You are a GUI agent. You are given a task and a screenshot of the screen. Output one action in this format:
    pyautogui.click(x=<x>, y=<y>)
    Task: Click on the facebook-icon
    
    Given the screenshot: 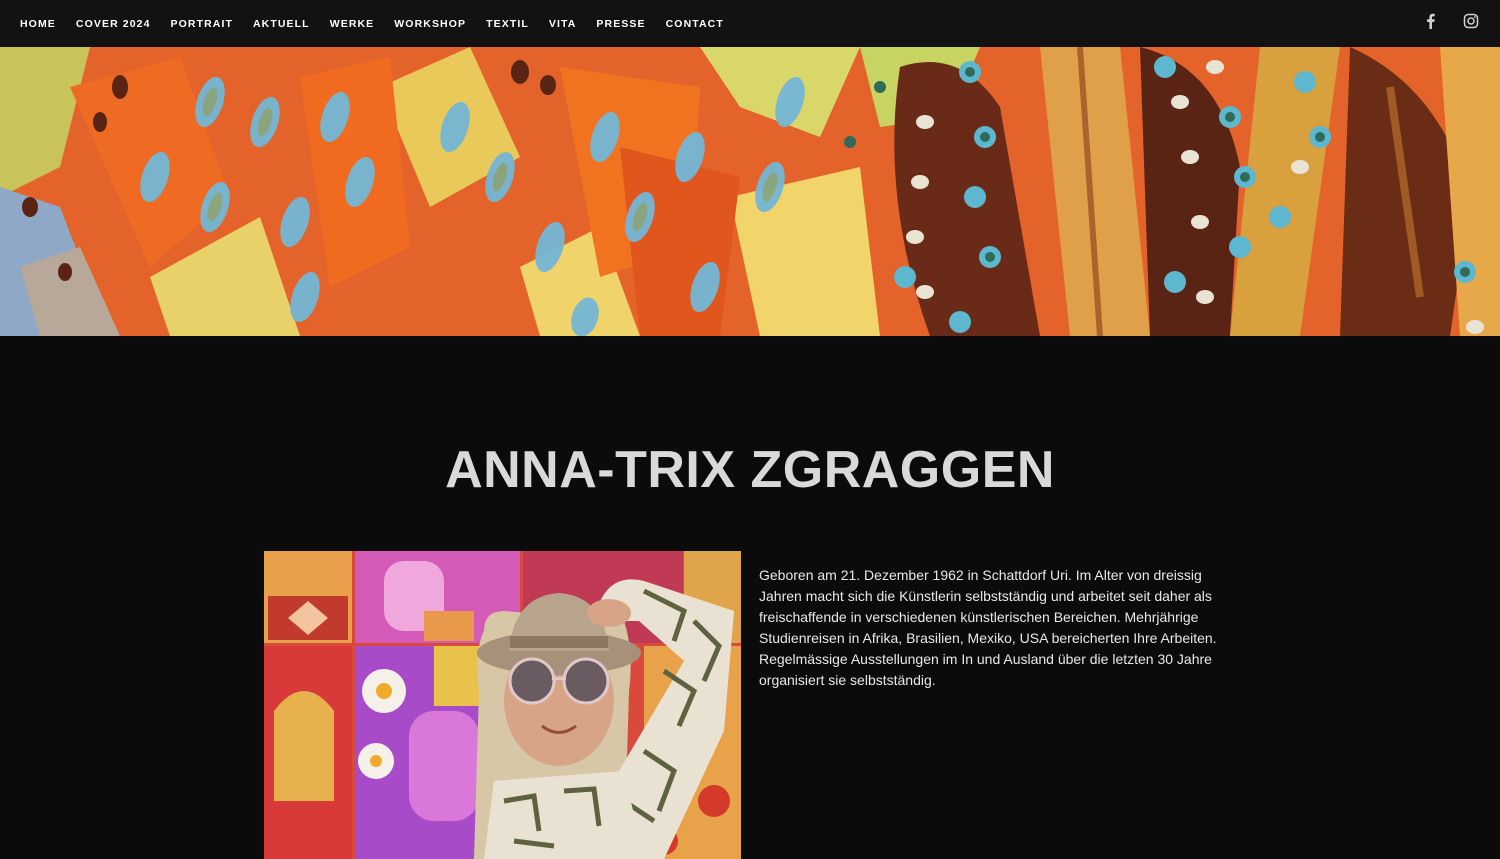 What is the action you would take?
    pyautogui.click(x=1431, y=21)
    